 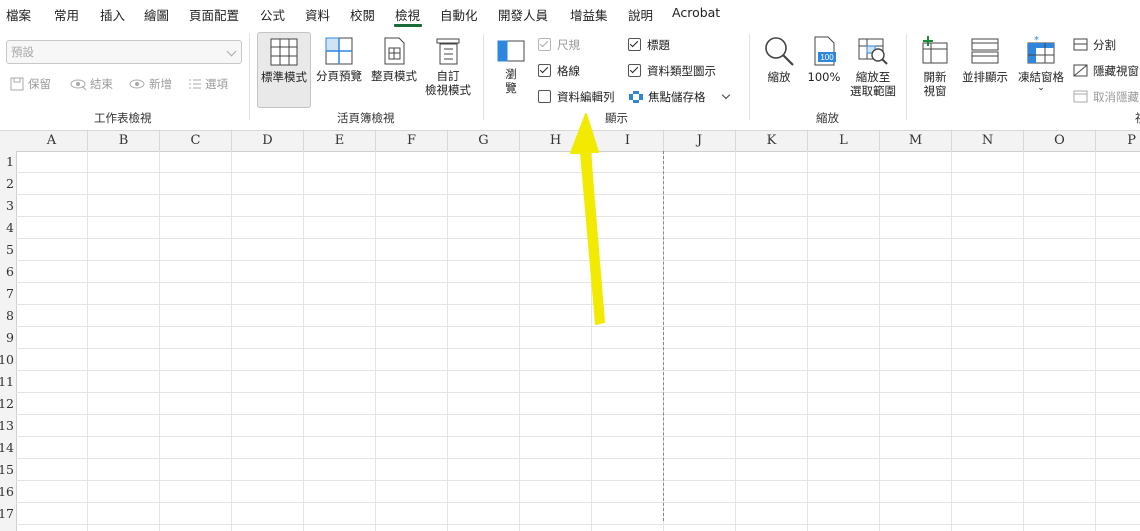 What do you see at coordinates (10, 250) in the screenshot?
I see `row-header: 5` at bounding box center [10, 250].